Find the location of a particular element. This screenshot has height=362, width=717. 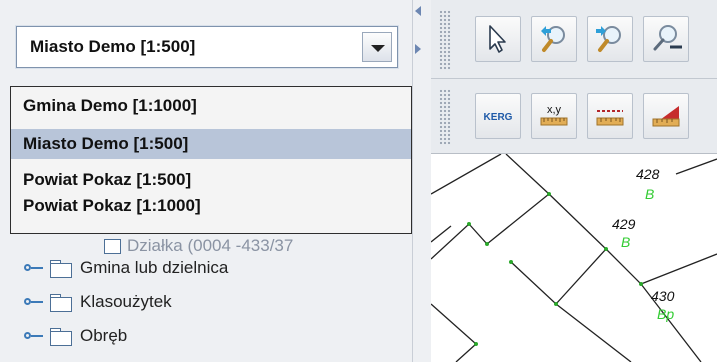

layer-option: Gmina Demo [1:1000] is located at coordinates (211, 106).